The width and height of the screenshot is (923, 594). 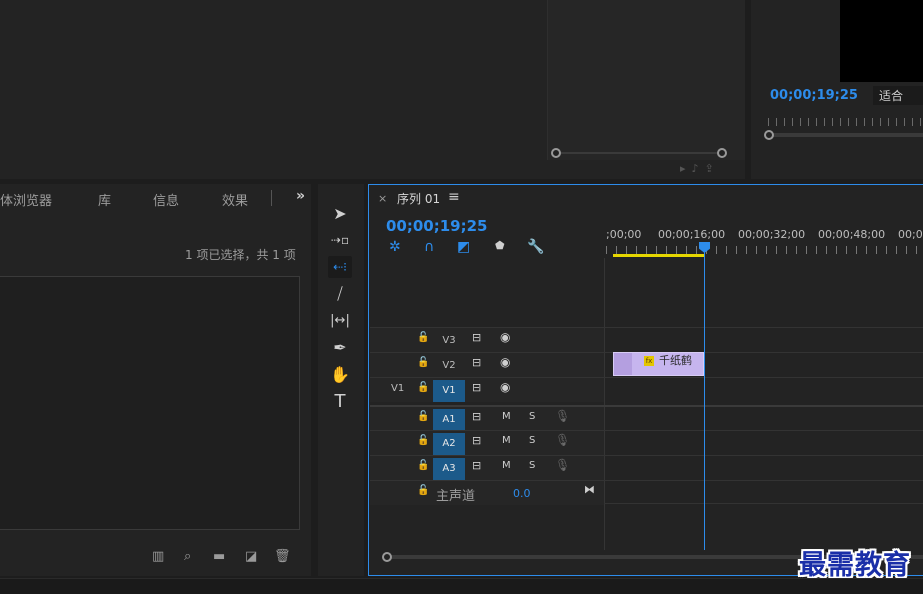 What do you see at coordinates (639, 153) in the screenshot?
I see `source-zoom-scrollbar` at bounding box center [639, 153].